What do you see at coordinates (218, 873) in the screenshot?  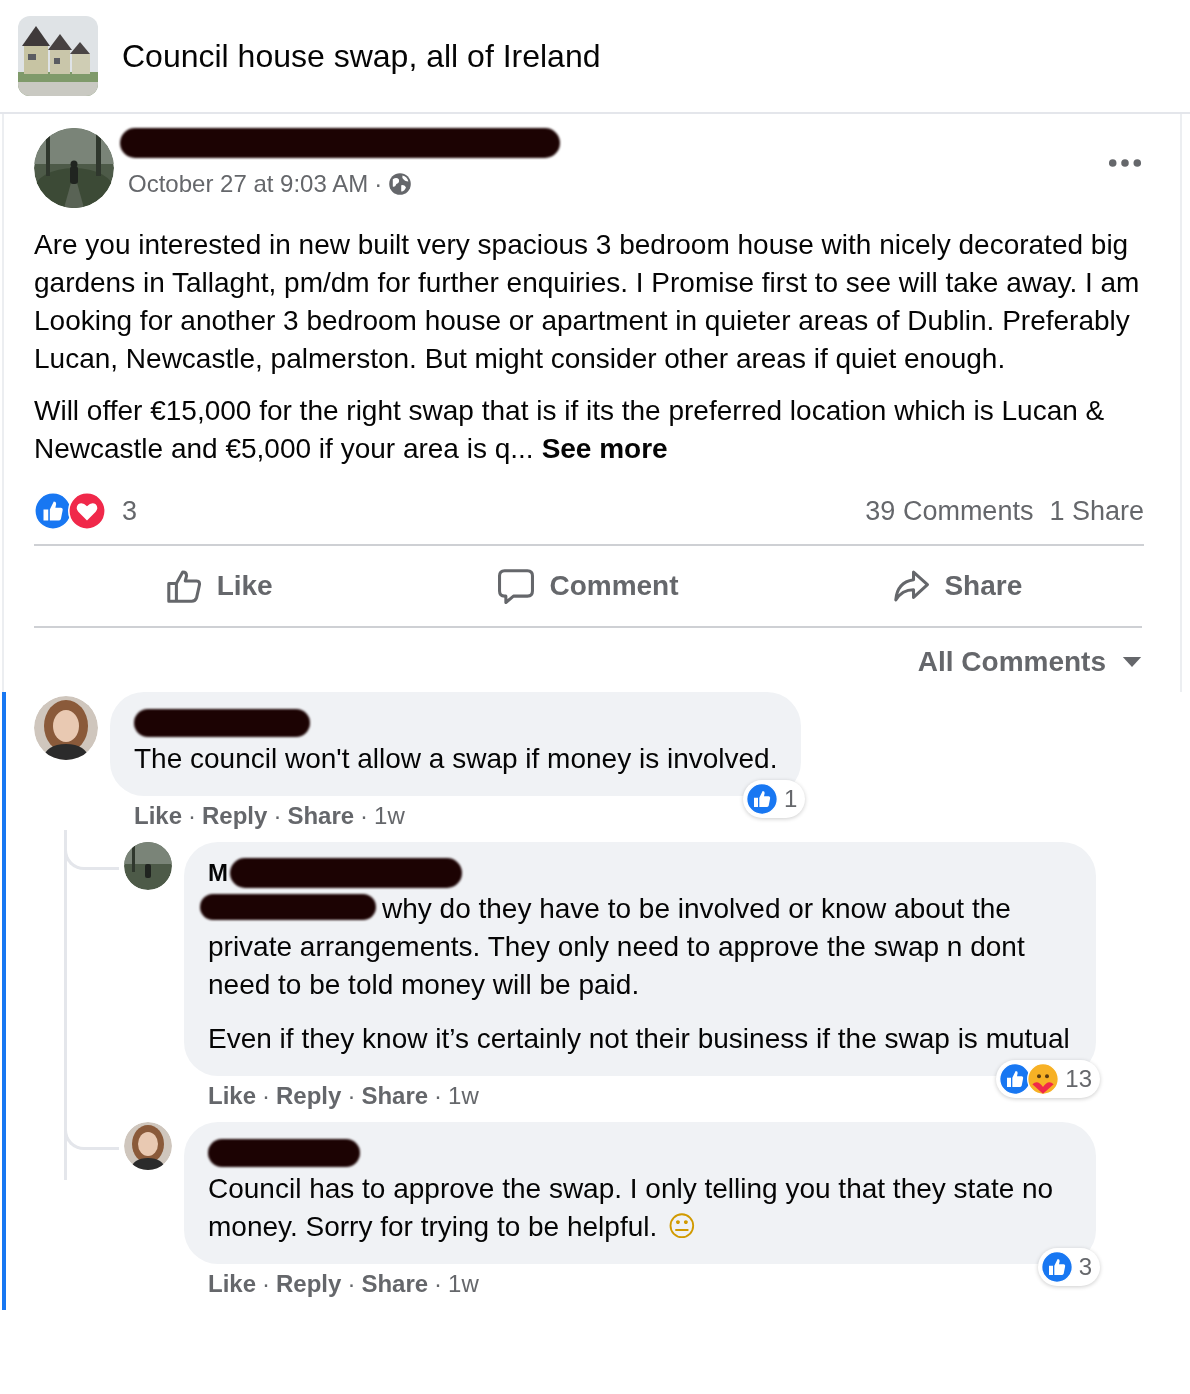 I see `commenter-name: M` at bounding box center [218, 873].